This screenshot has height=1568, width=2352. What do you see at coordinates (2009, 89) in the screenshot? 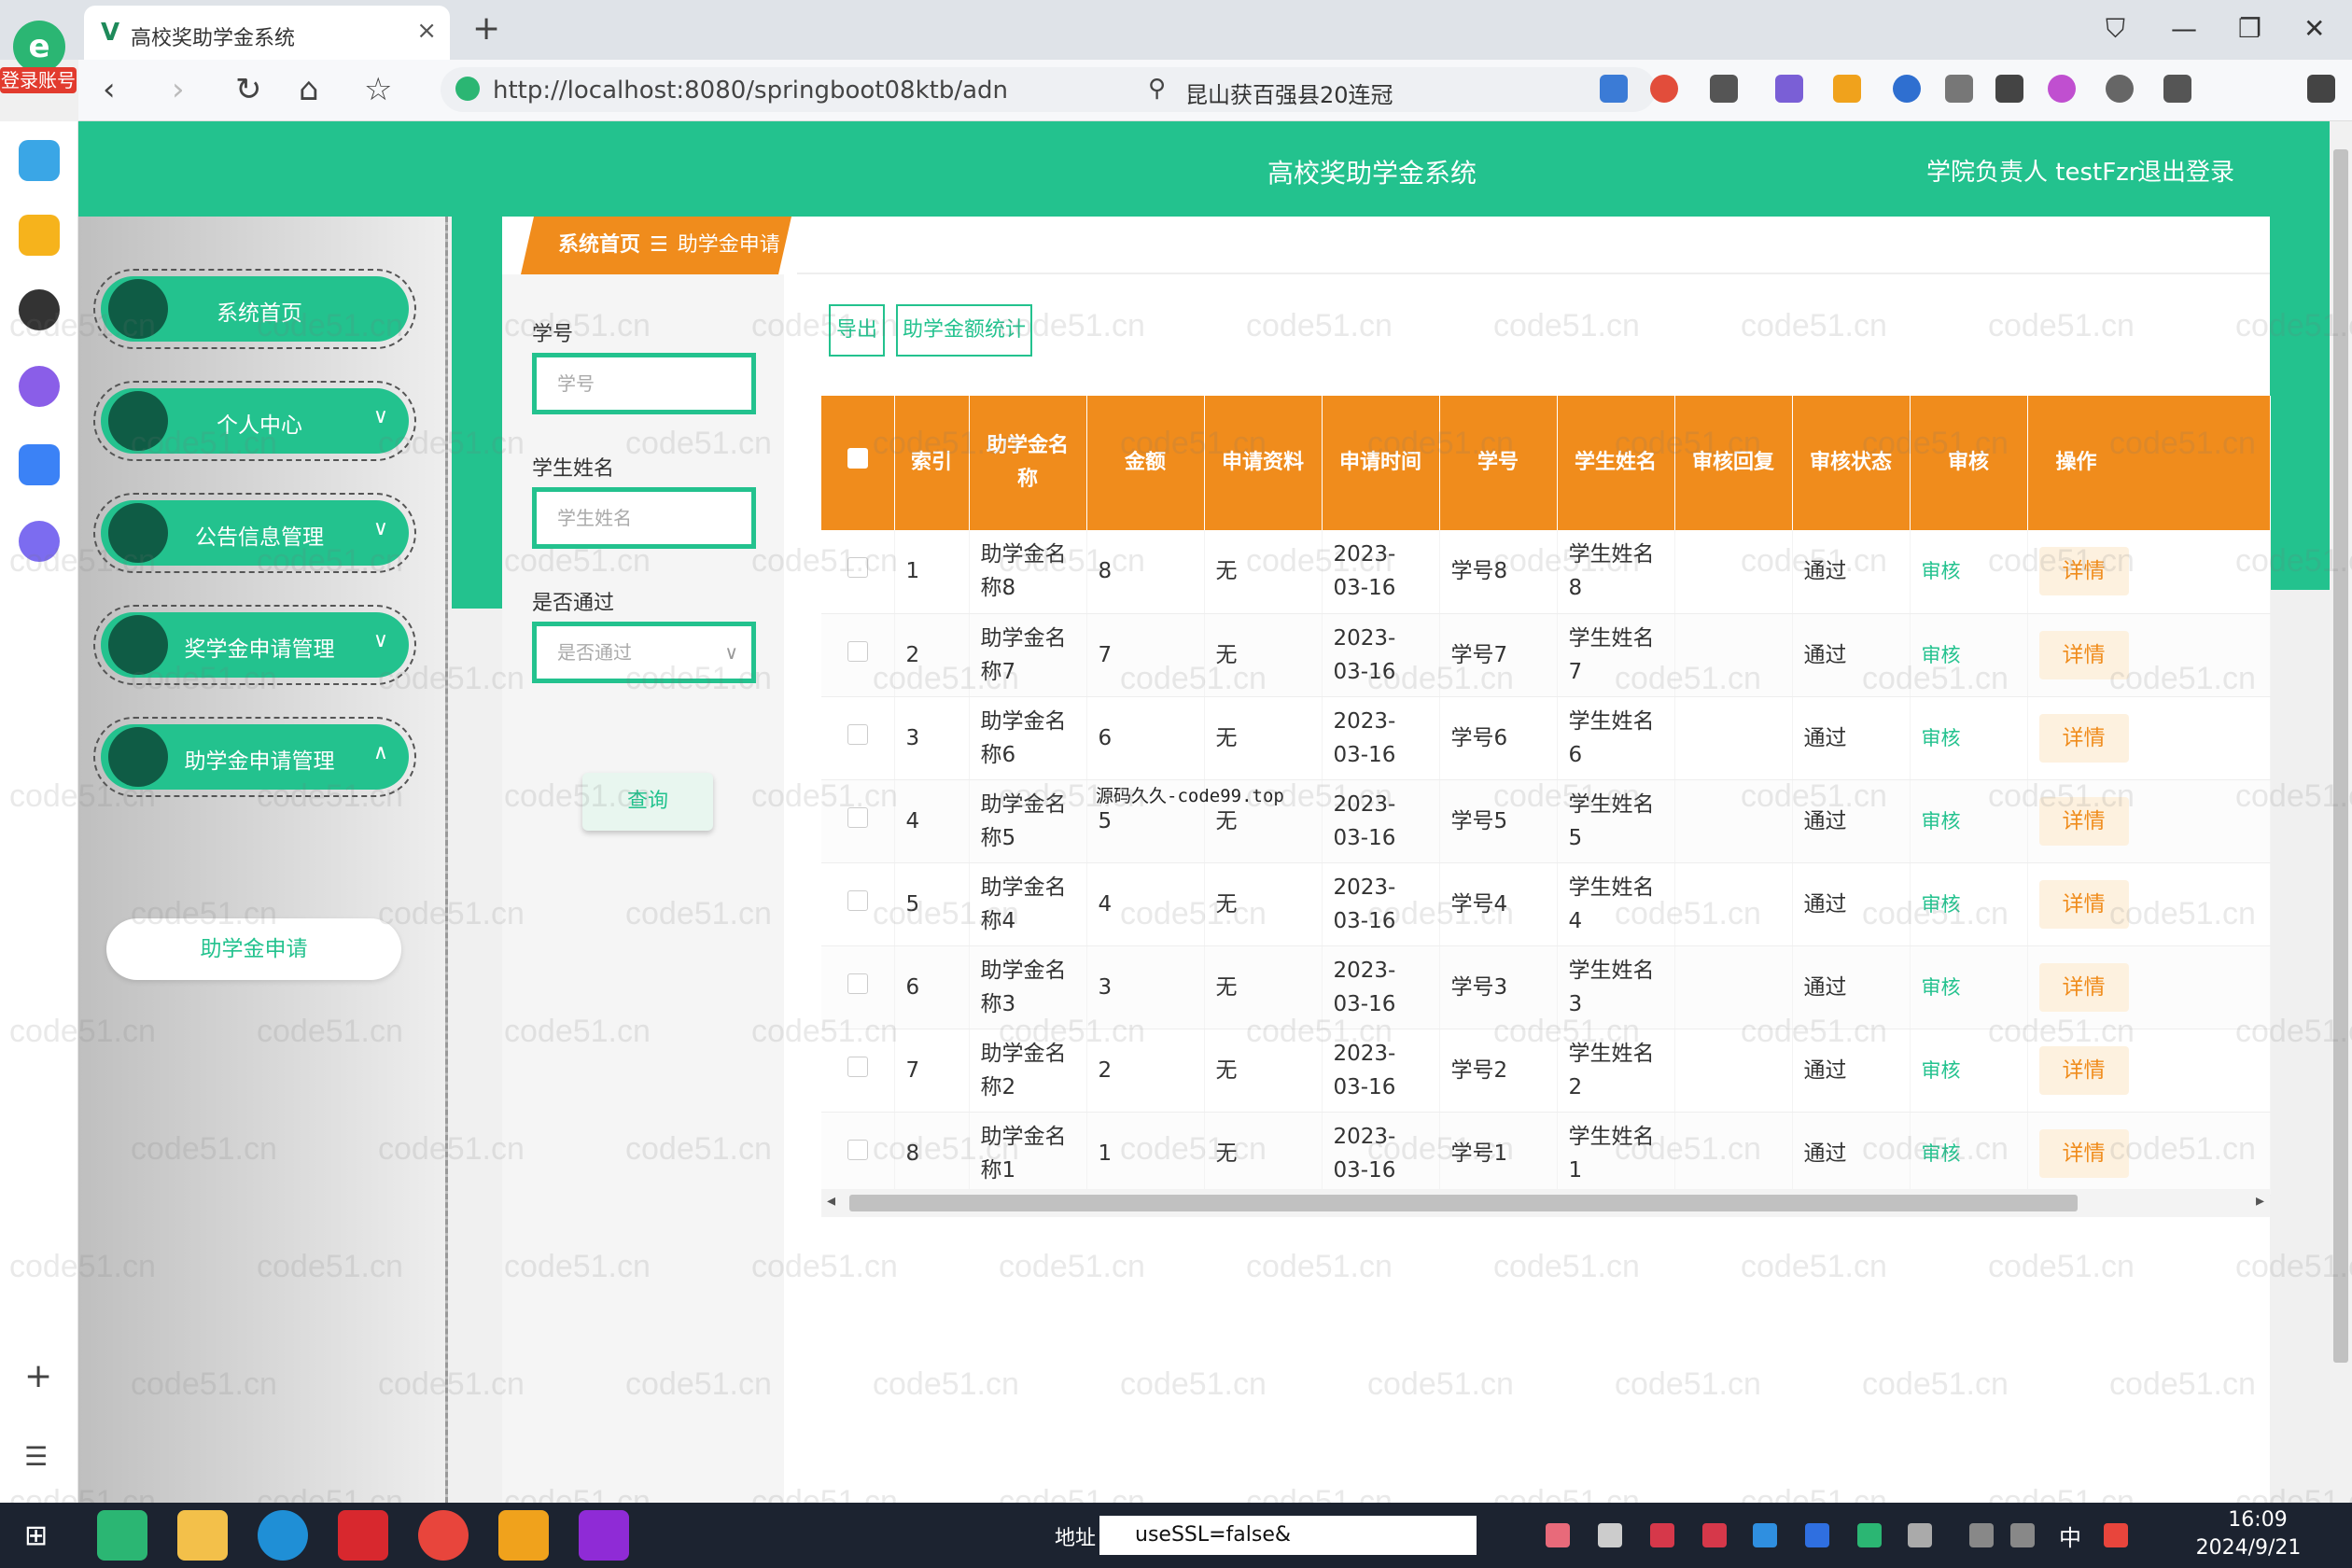
I see `grid-icon` at bounding box center [2009, 89].